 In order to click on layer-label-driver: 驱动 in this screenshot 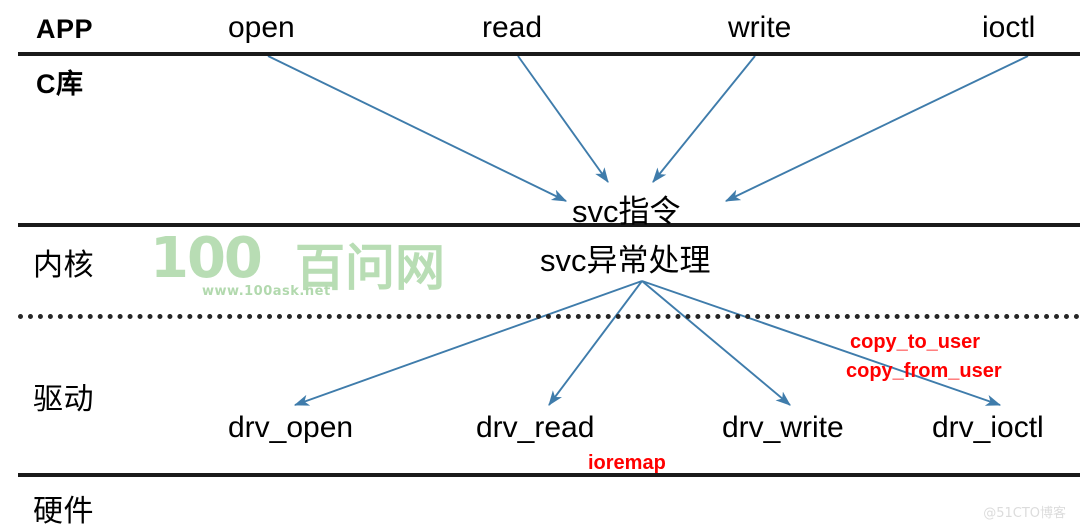, I will do `click(63, 399)`.